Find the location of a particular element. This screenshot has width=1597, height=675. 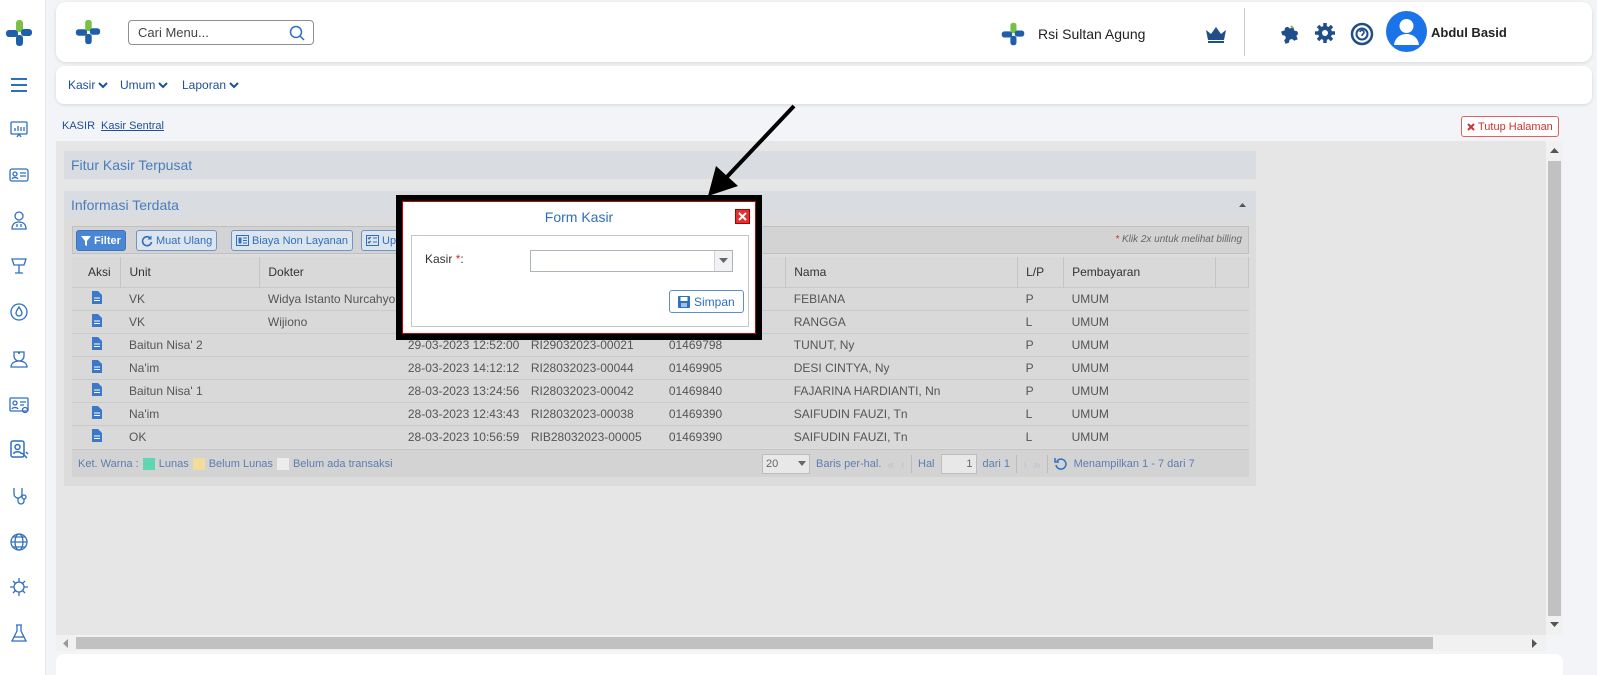

dashboard-icon is located at coordinates (19, 129).